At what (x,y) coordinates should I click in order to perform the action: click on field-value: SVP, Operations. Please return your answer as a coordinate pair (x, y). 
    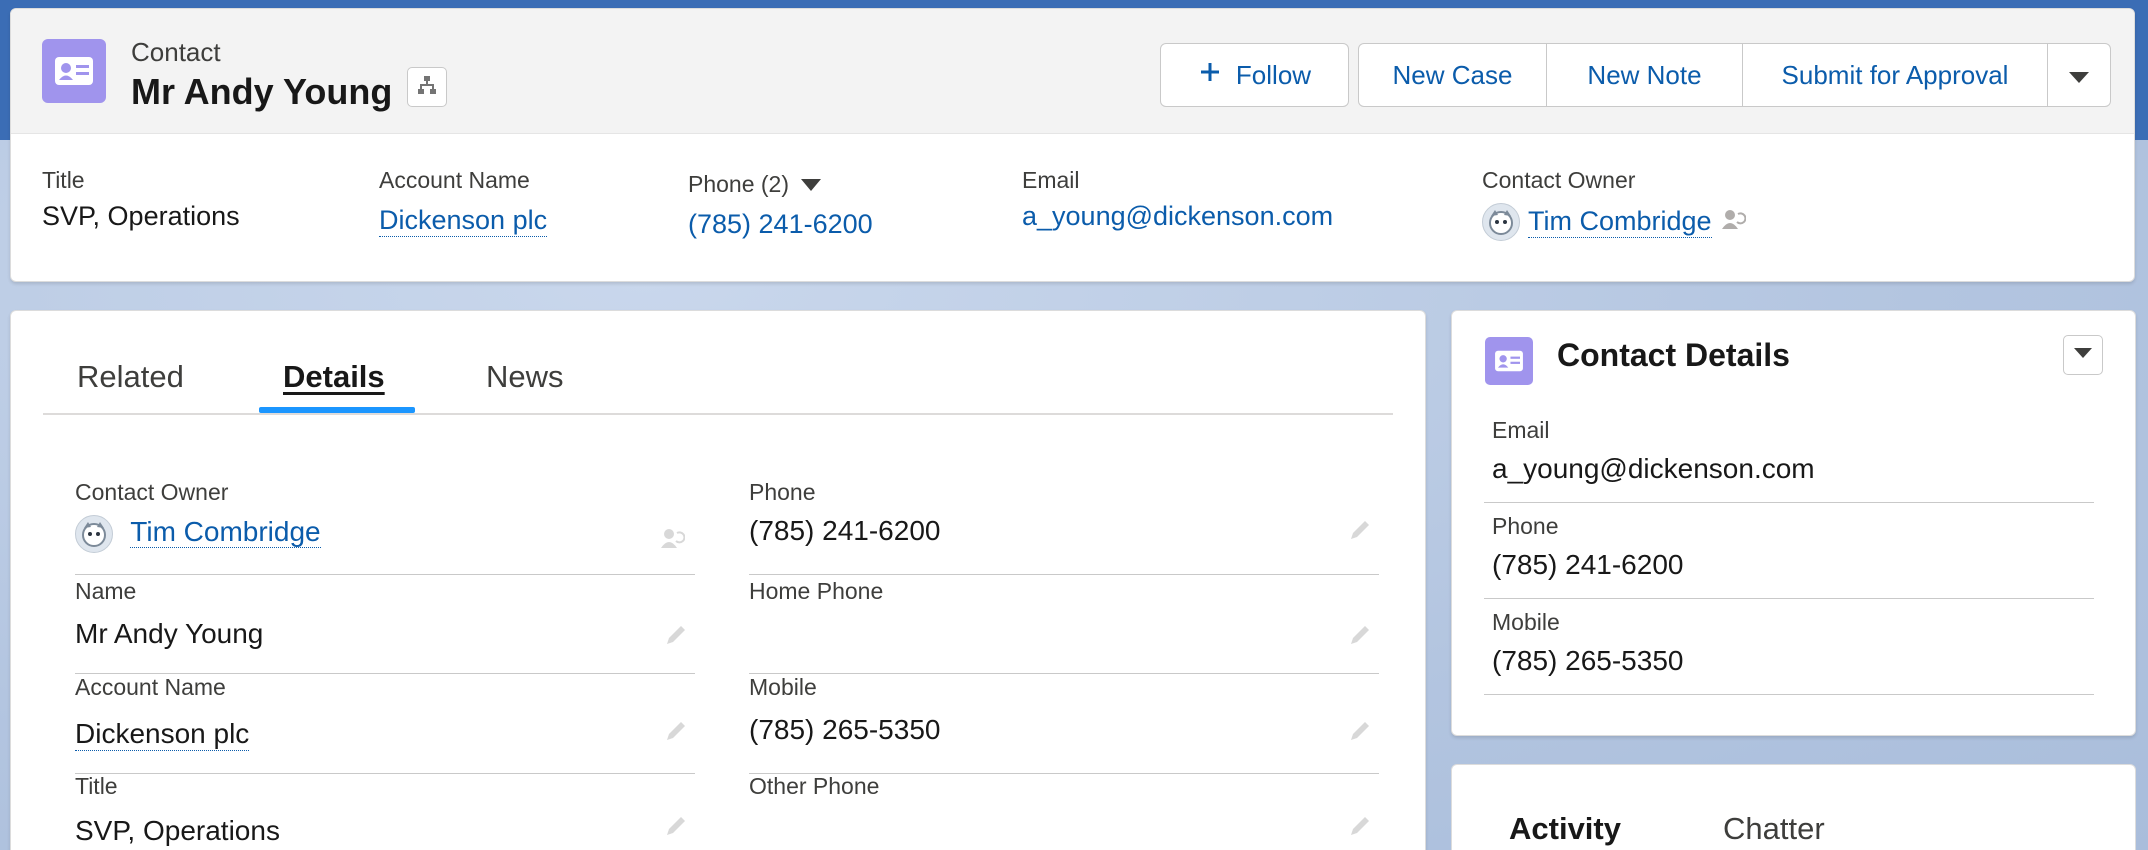
    Looking at the image, I should click on (177, 830).